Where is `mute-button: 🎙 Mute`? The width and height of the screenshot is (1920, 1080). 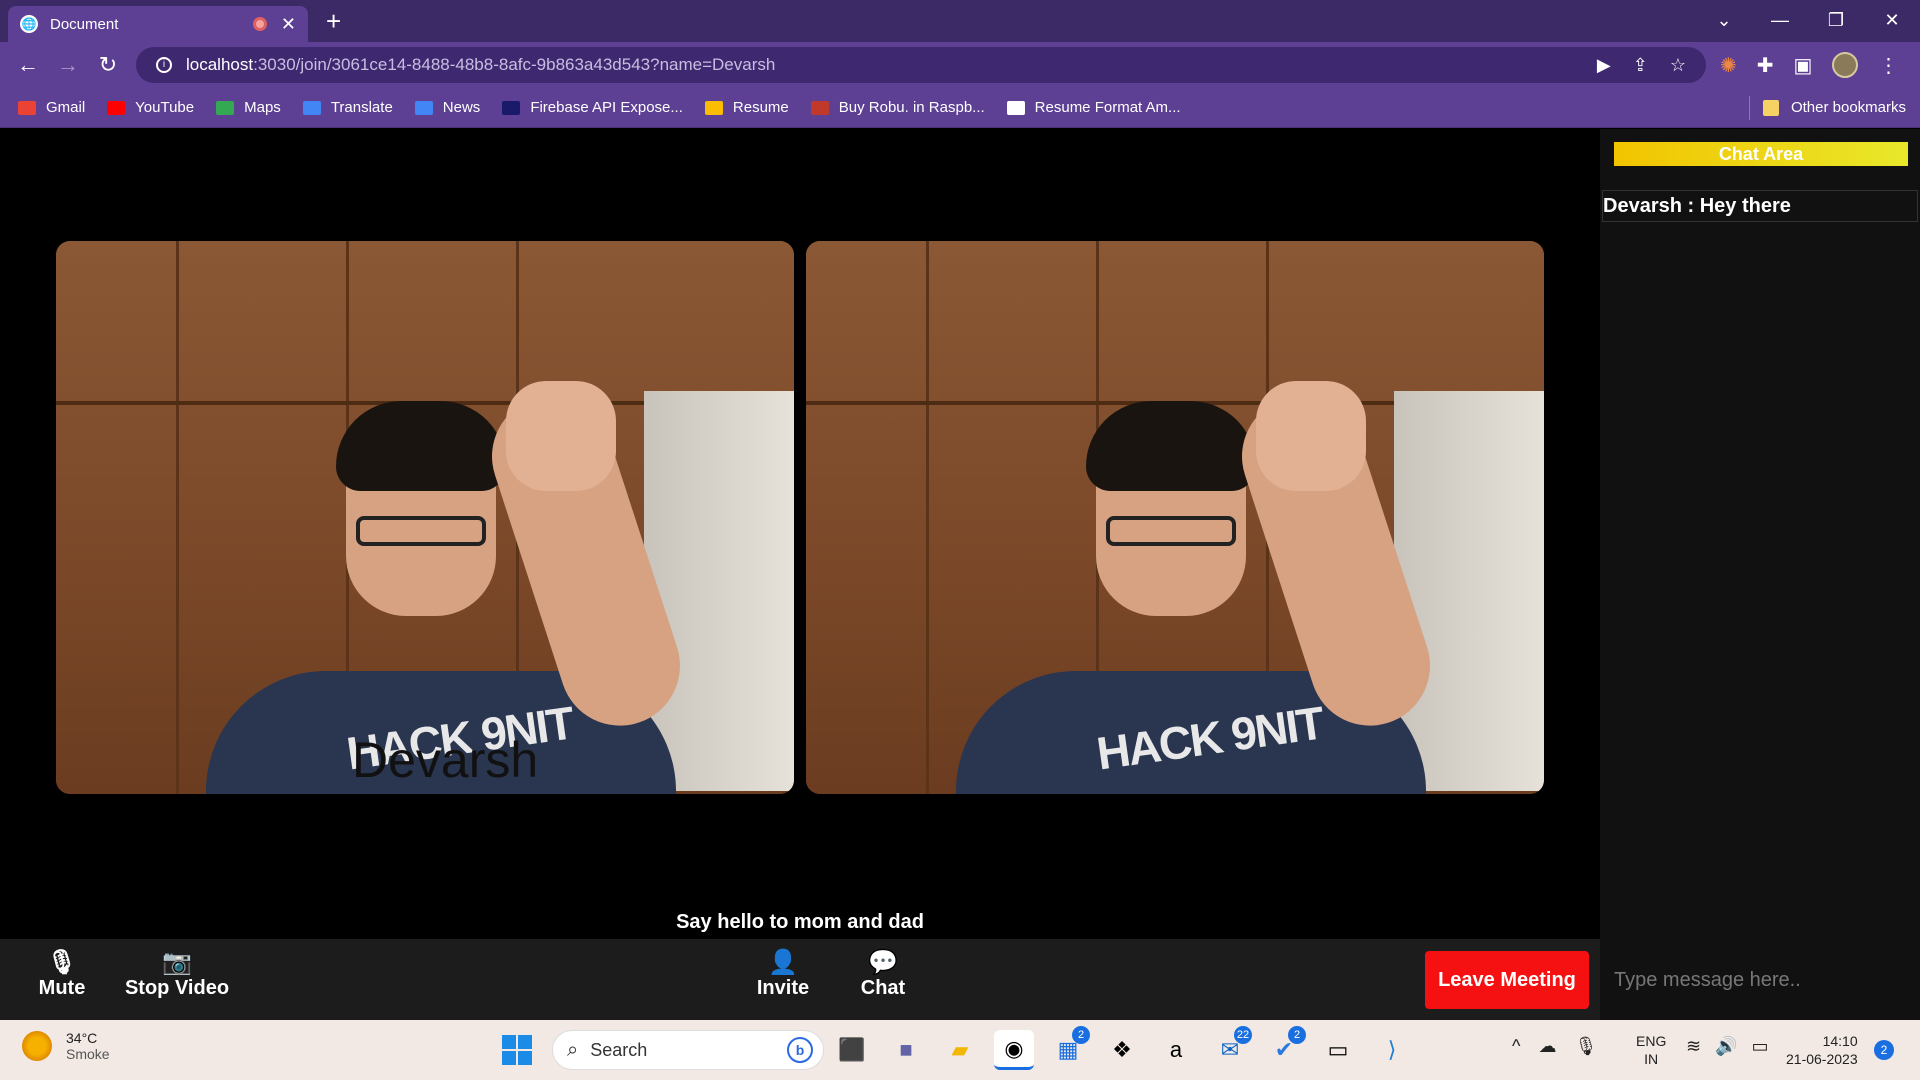 mute-button: 🎙 Mute is located at coordinates (62, 974).